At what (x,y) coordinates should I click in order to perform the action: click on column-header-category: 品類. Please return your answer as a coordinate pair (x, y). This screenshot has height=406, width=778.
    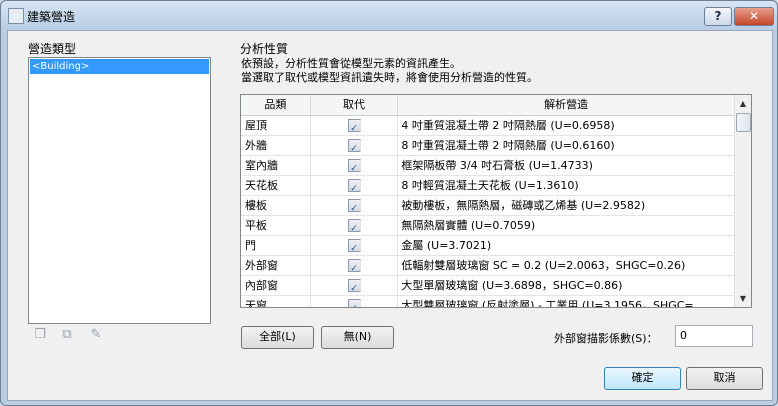
    Looking at the image, I should click on (276, 105).